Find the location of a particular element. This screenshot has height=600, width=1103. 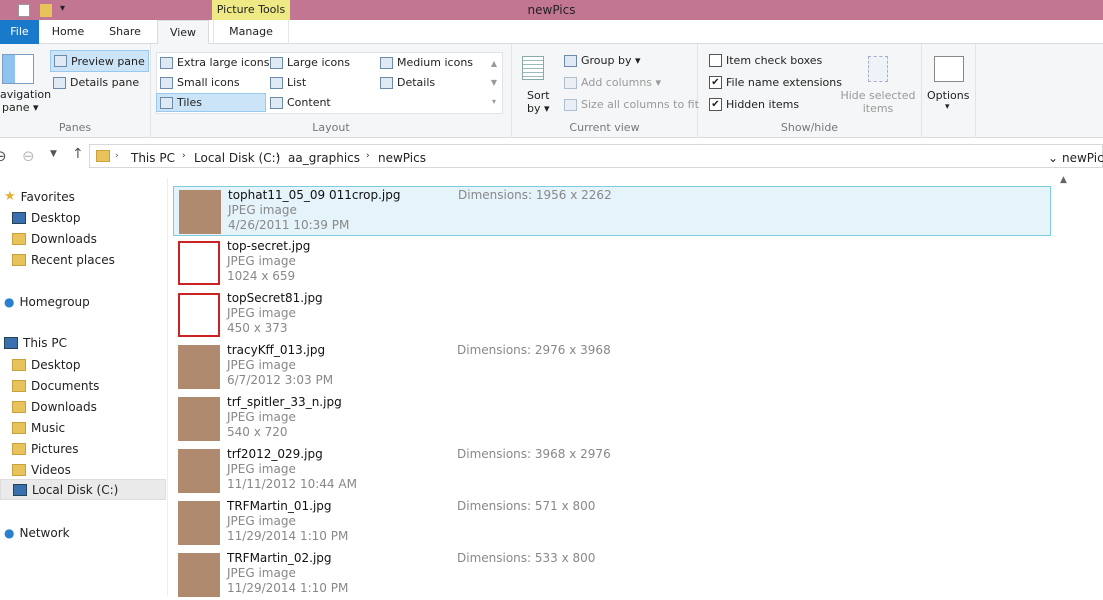

sidebar-item: Recent places is located at coordinates (83, 259).